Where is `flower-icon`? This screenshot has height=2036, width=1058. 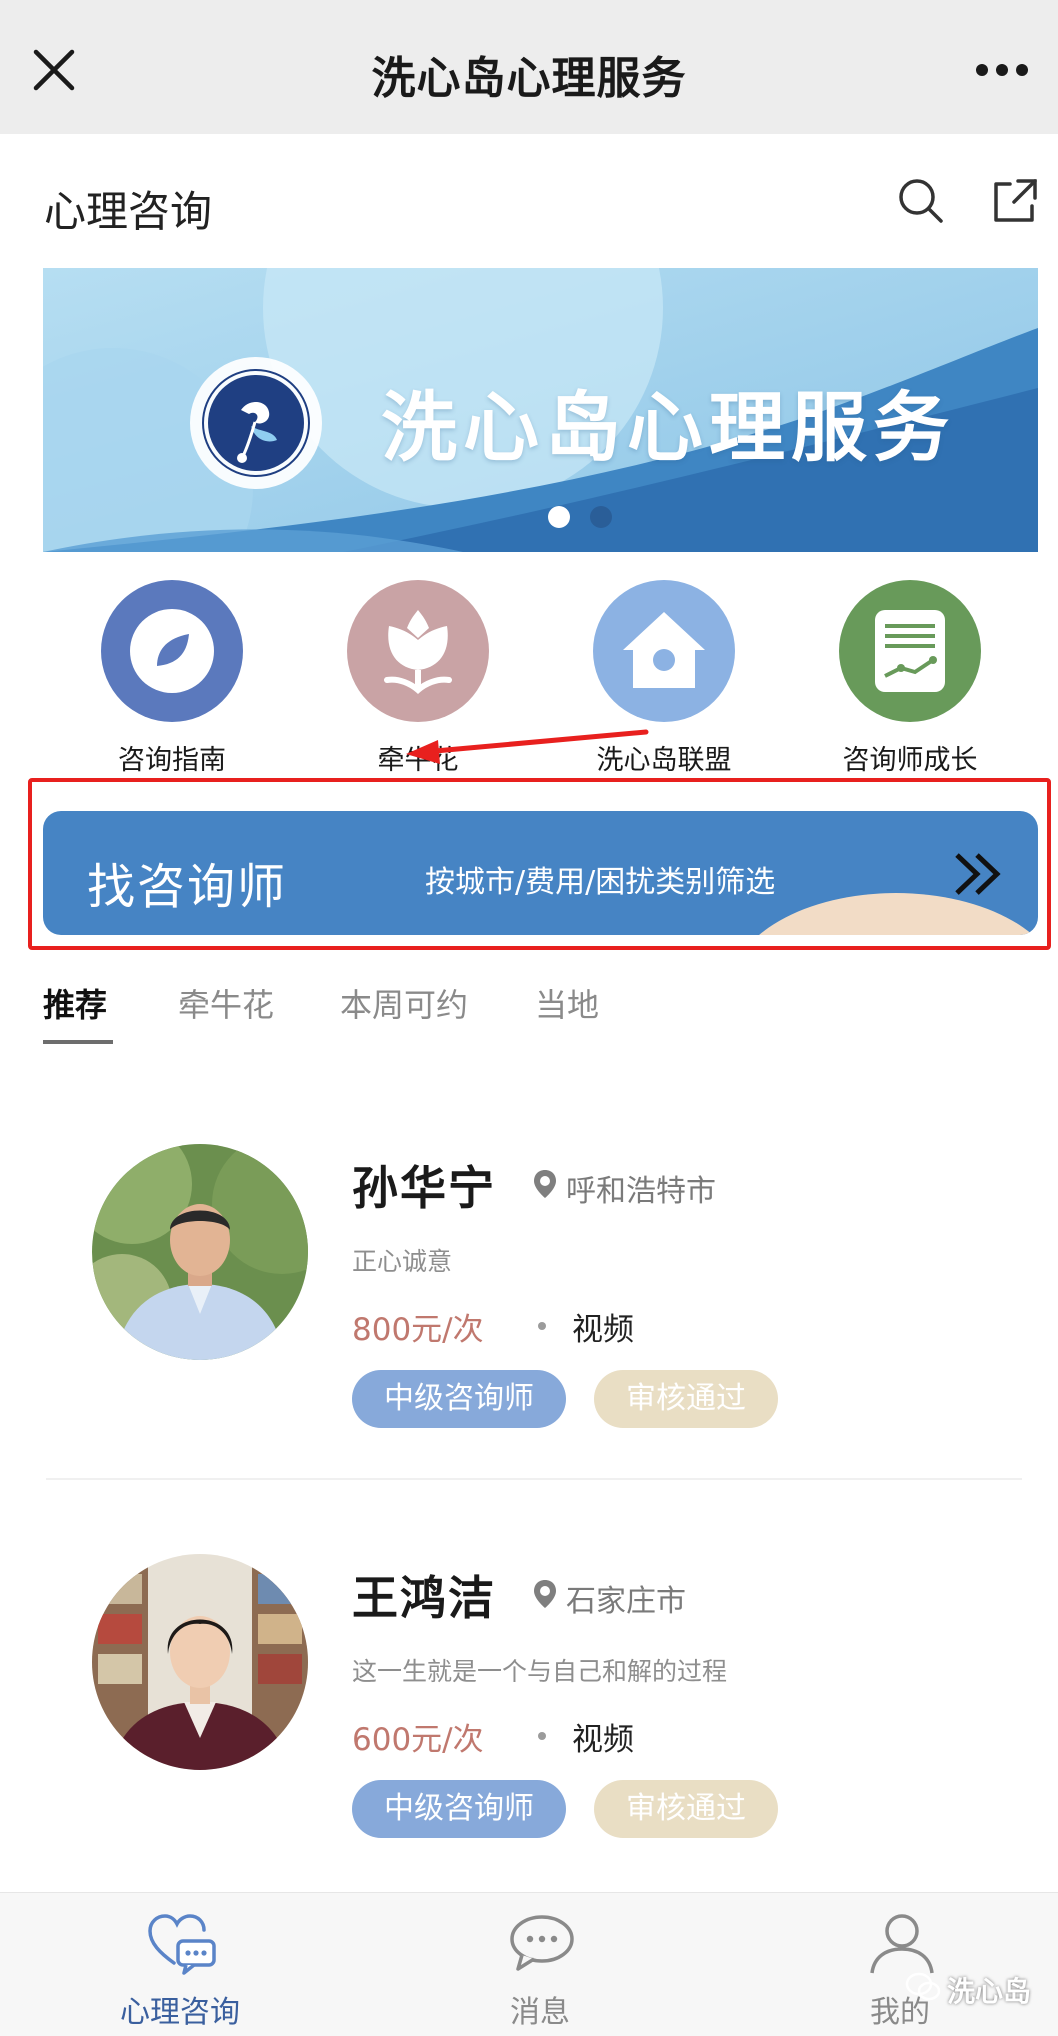 flower-icon is located at coordinates (418, 651).